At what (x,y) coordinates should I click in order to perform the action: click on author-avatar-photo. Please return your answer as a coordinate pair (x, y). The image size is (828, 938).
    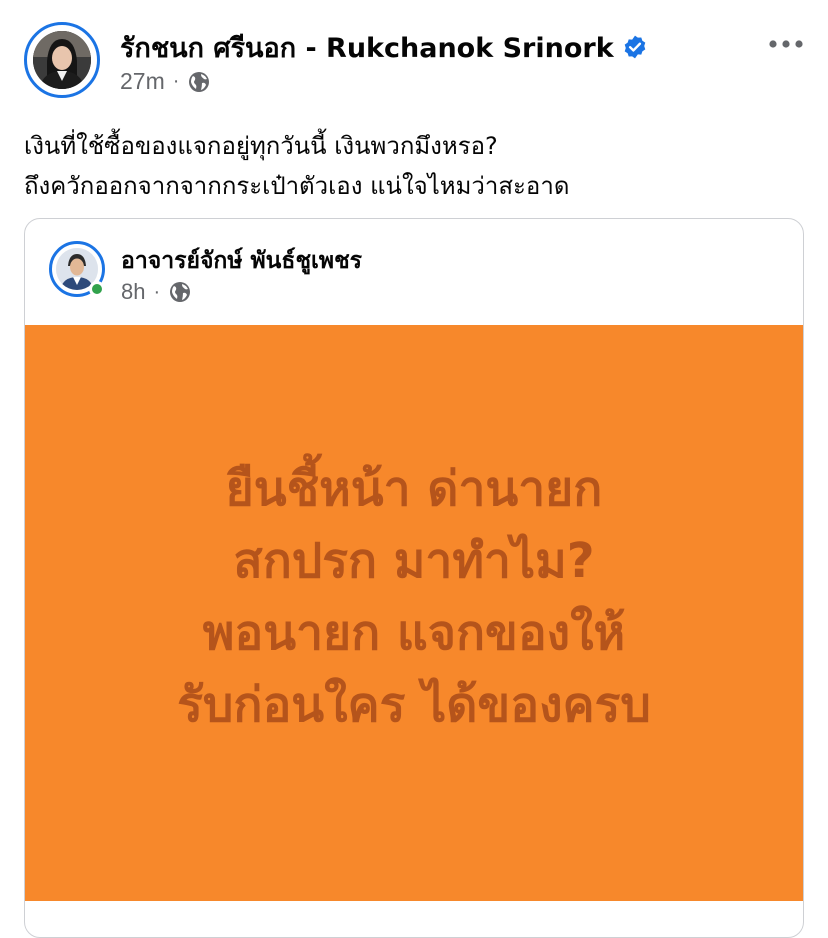
    Looking at the image, I should click on (62, 60).